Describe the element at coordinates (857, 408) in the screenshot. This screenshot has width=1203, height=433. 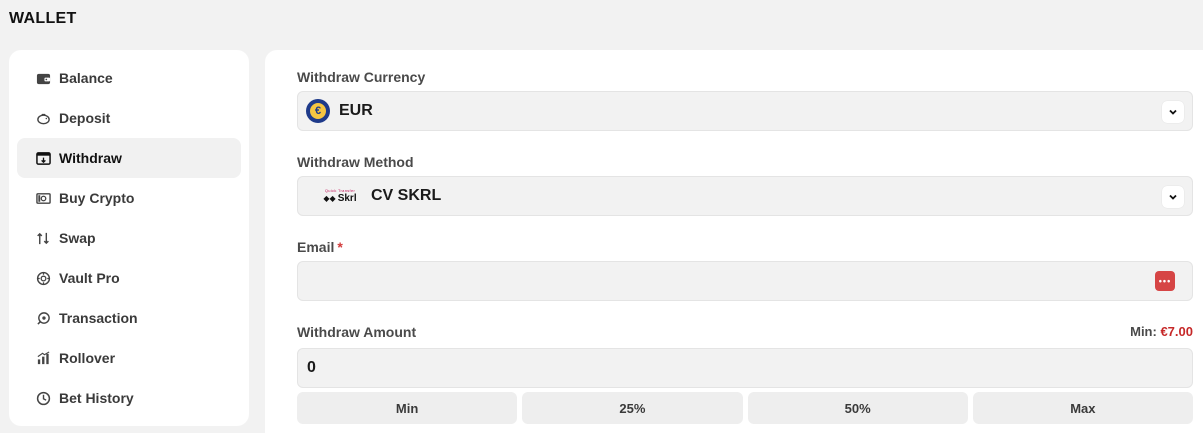
I see `50-percent-button: 50%` at that location.